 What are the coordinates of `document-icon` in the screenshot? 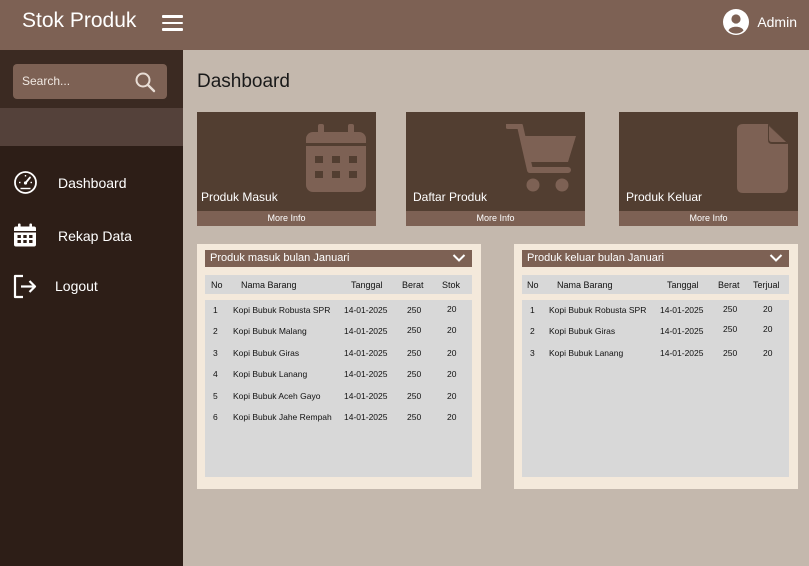 It's located at (762, 158).